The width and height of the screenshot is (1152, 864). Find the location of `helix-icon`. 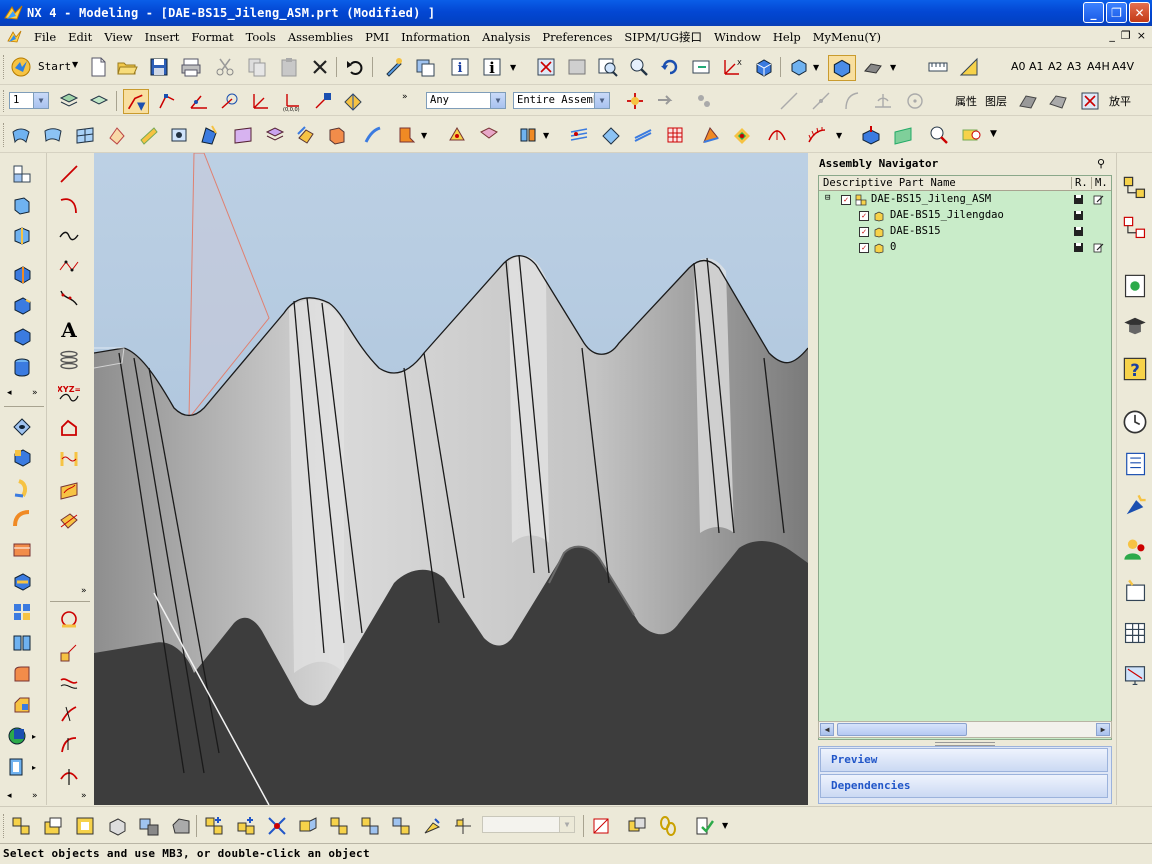

helix-icon is located at coordinates (69, 360).